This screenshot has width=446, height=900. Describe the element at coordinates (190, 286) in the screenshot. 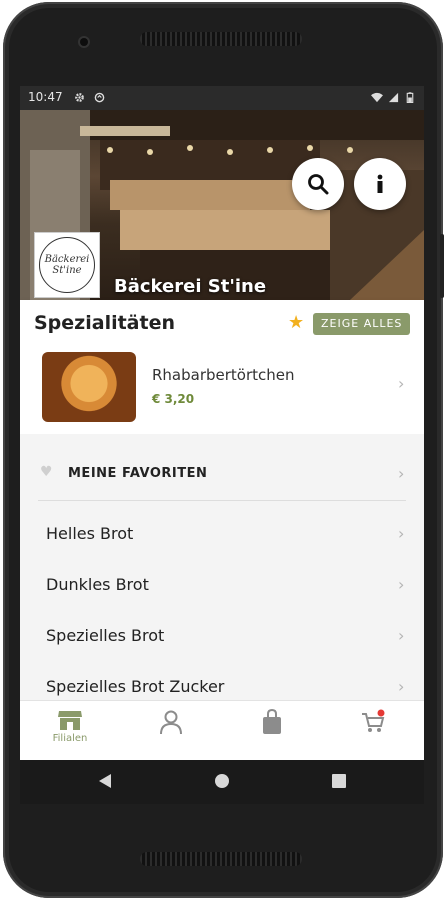

I see `shop-name: Bäckerei St'ine` at that location.